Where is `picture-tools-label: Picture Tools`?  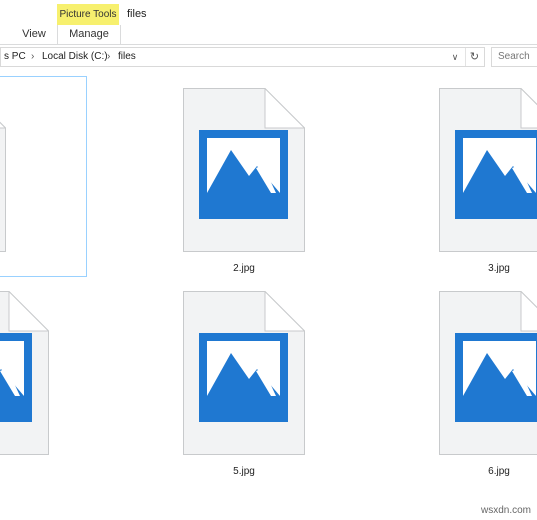 picture-tools-label: Picture Tools is located at coordinates (88, 14).